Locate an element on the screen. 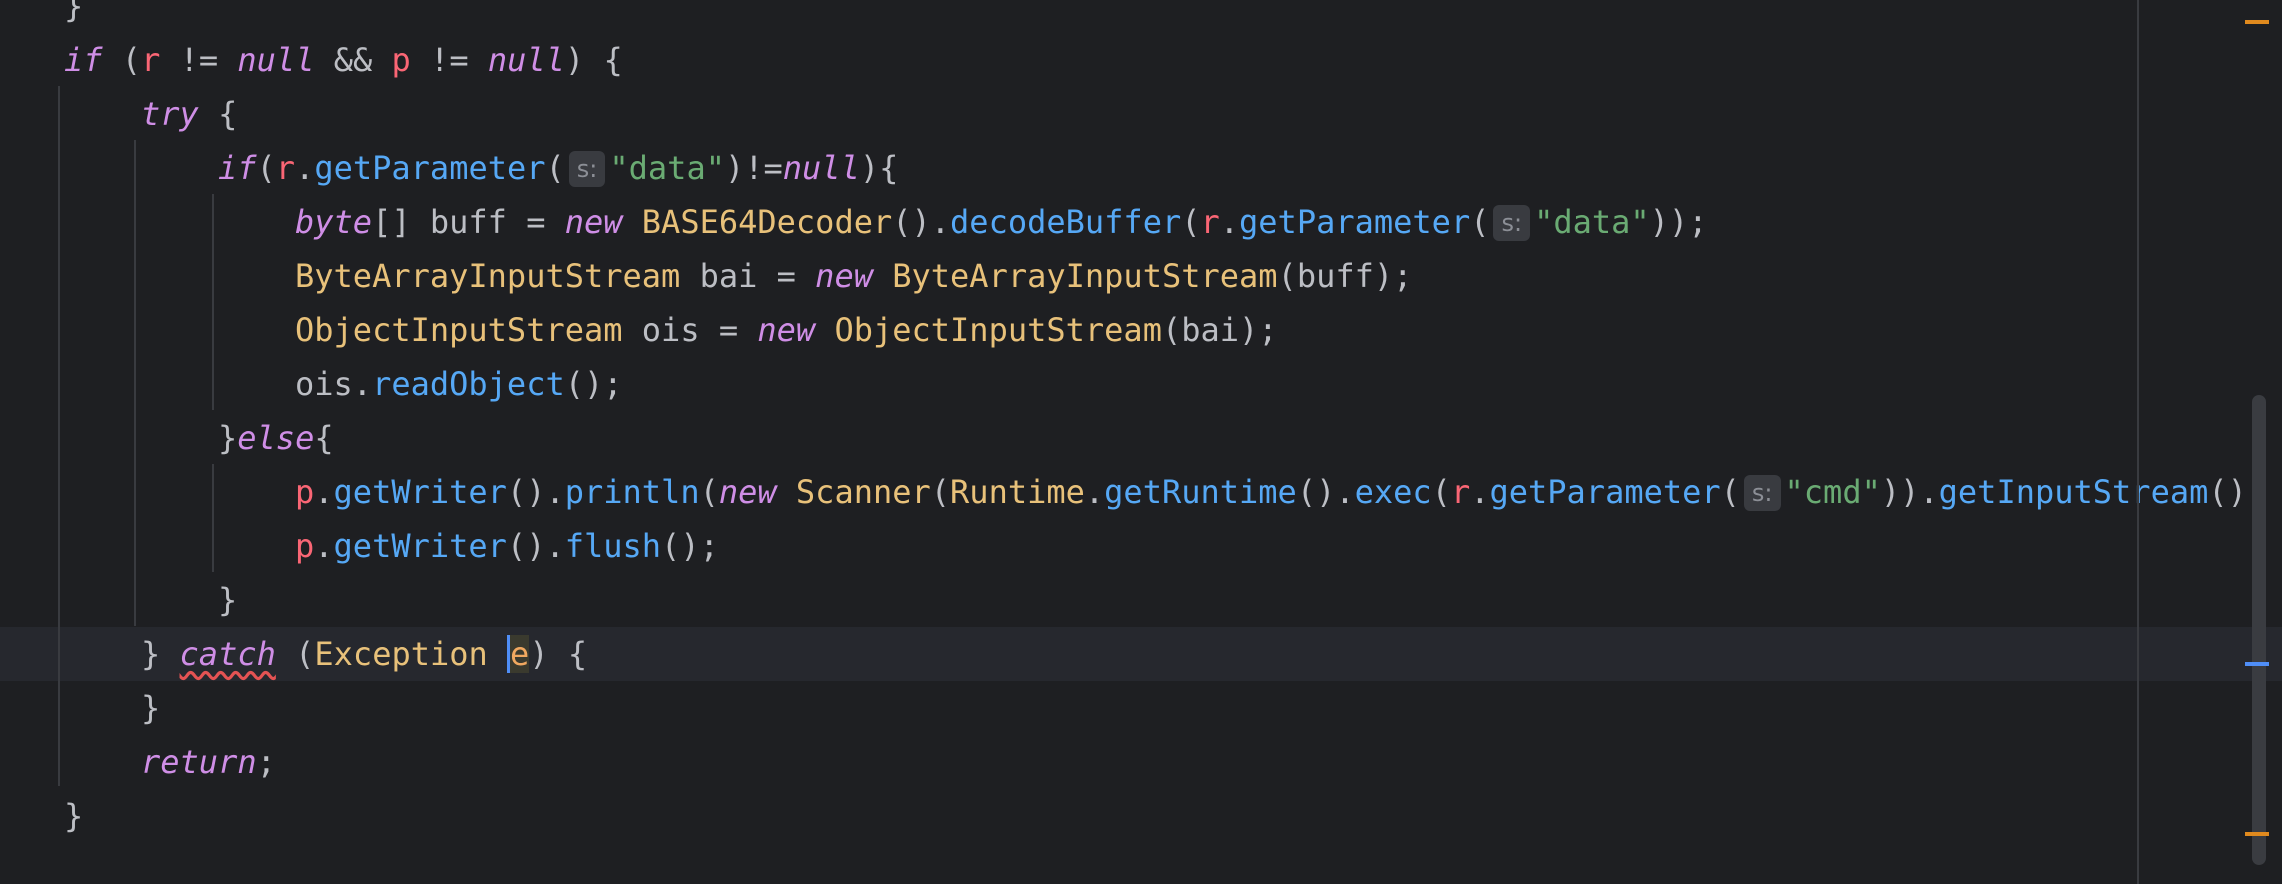  method-token: readObject is located at coordinates (468, 384).